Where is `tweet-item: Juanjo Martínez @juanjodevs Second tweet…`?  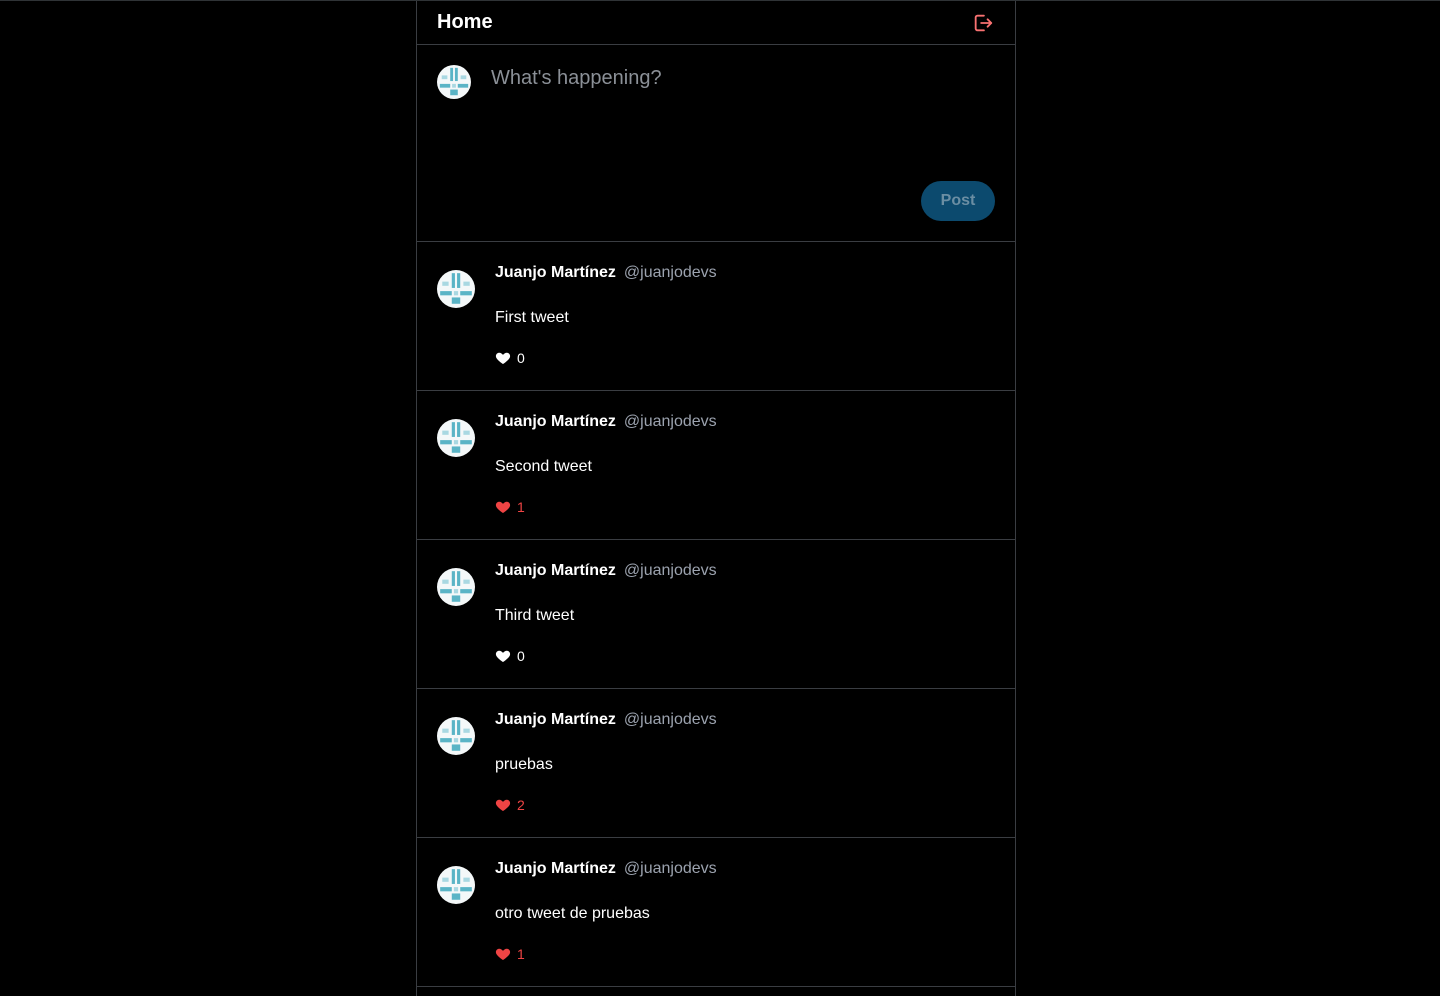
tweet-item: Juanjo Martínez @juanjodevs Second tweet… is located at coordinates (716, 465).